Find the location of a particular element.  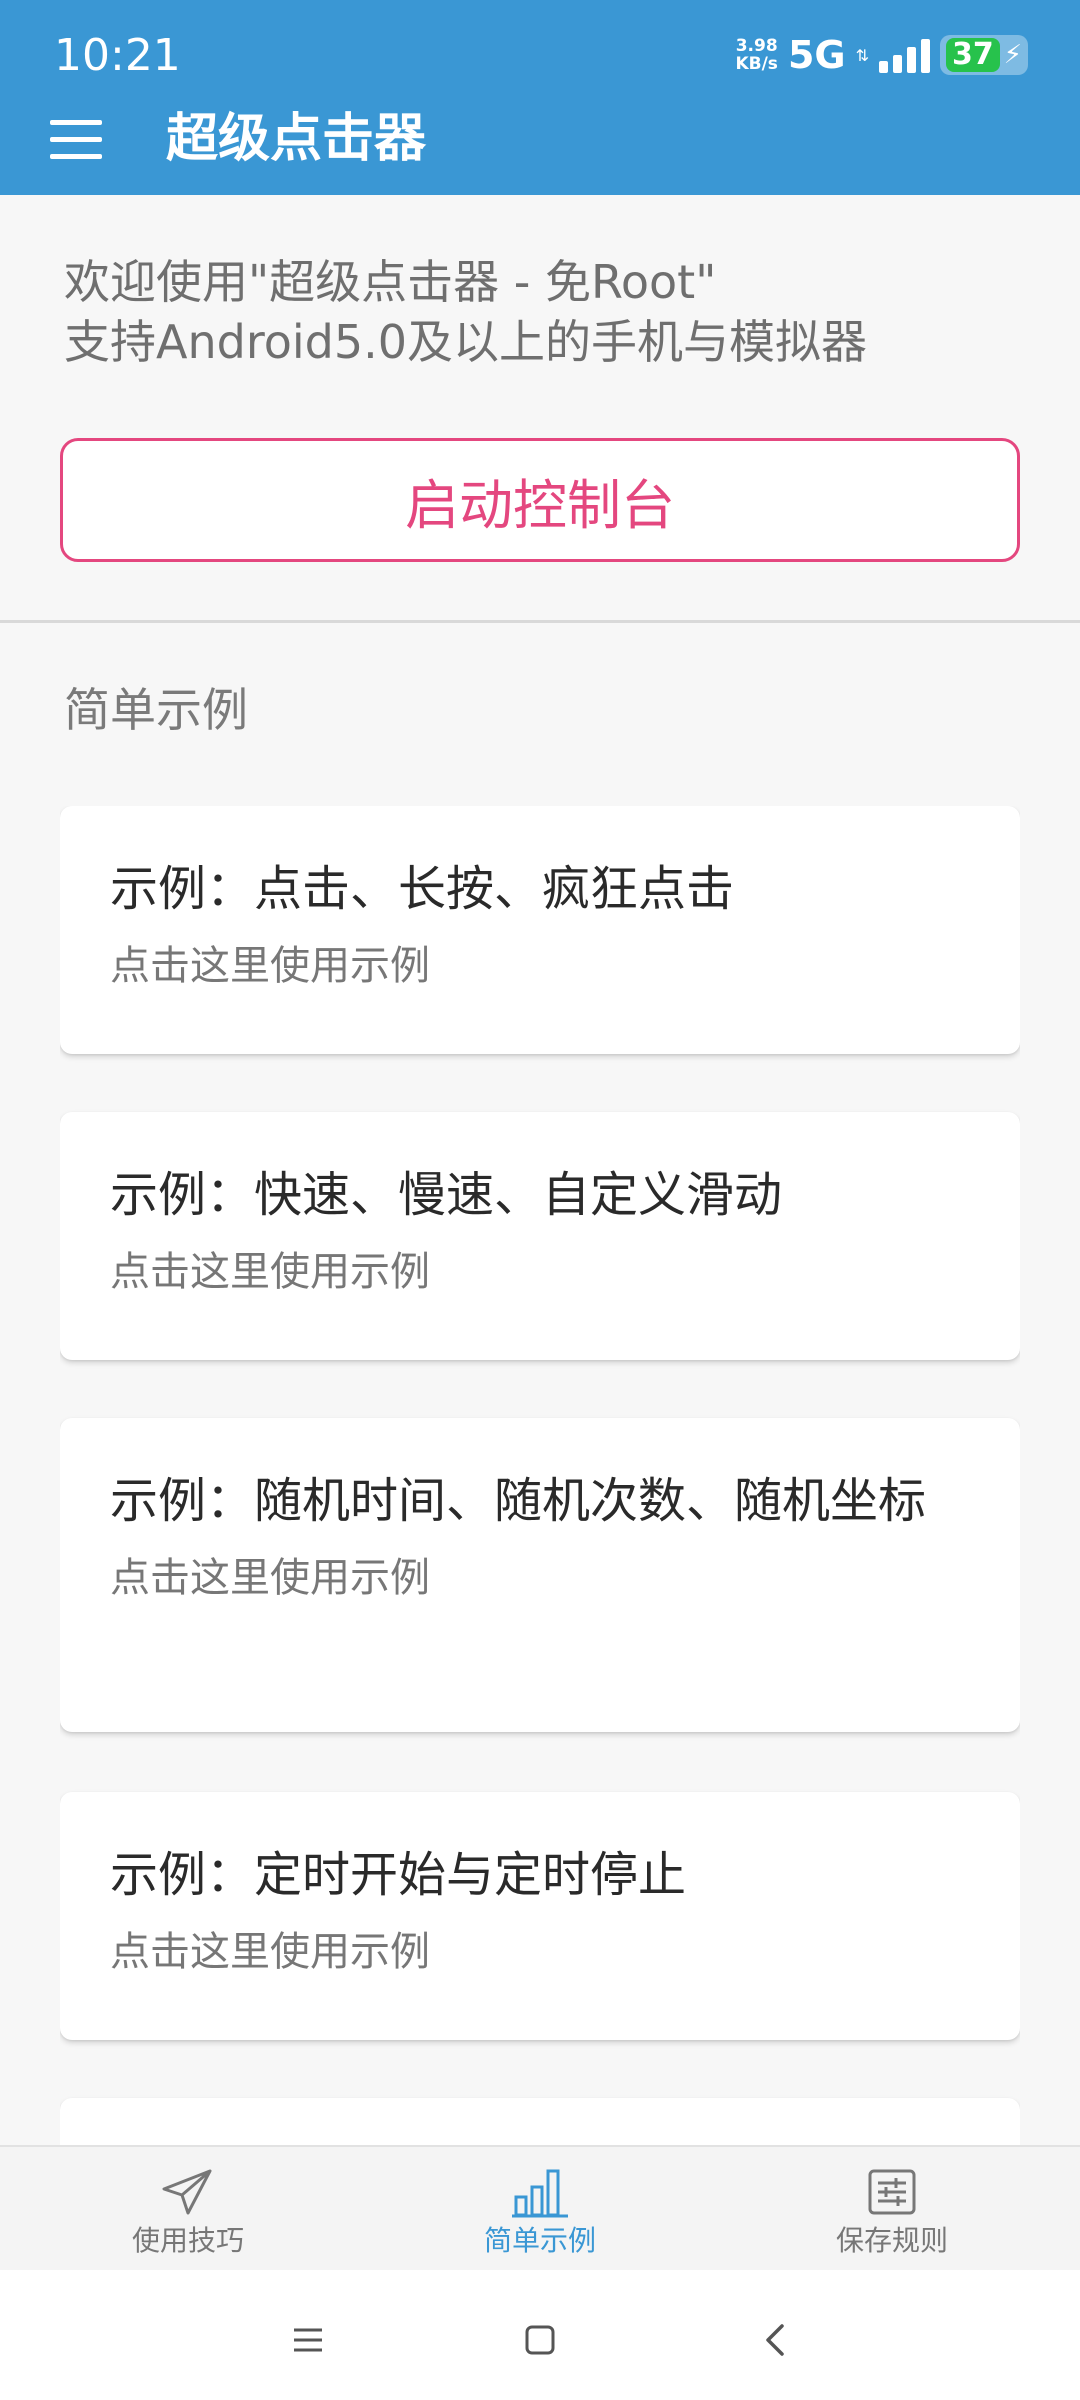

nav-label-examples: 简单示例 is located at coordinates (539, 2240).